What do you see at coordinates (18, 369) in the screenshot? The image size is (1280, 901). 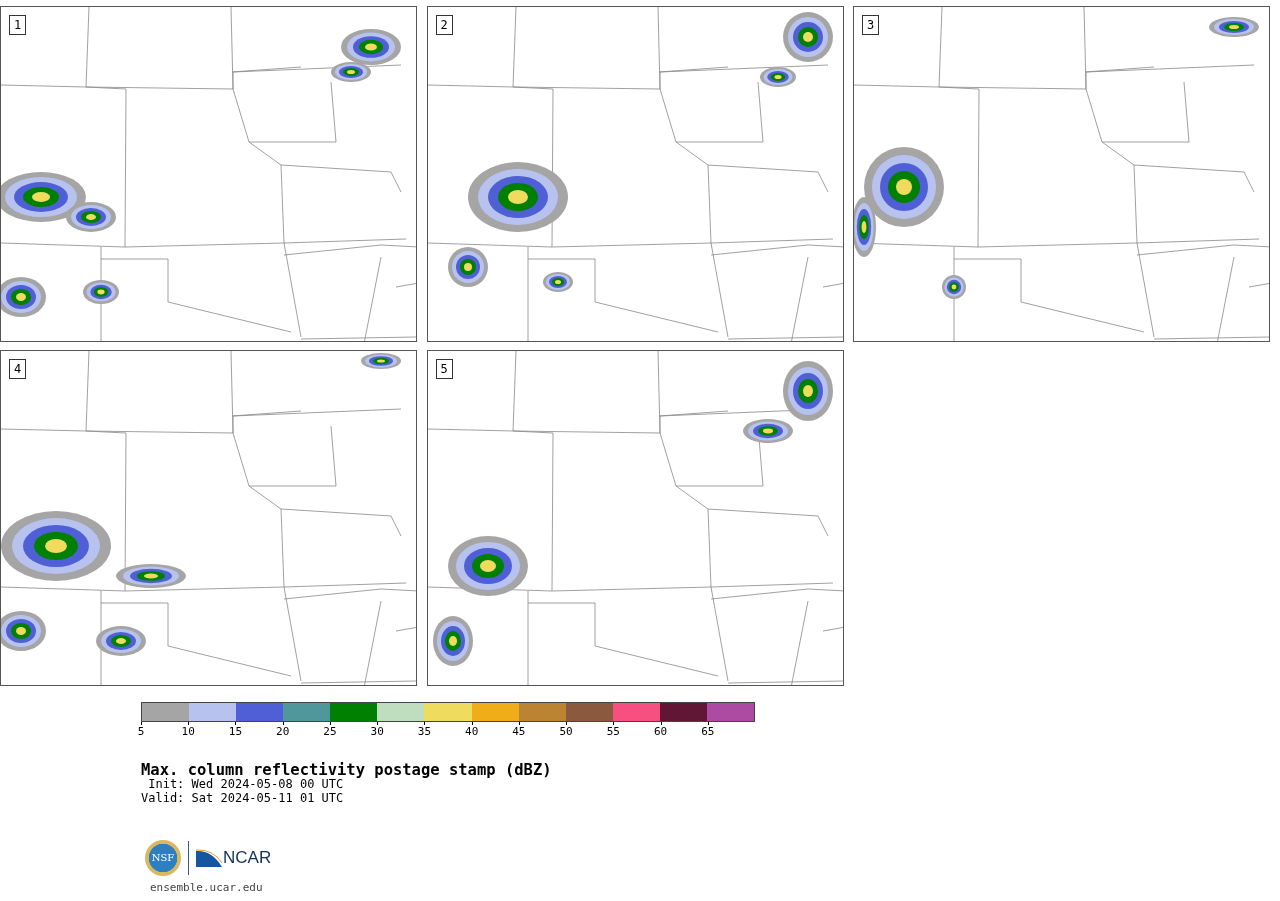 I see `panel-number: 4` at bounding box center [18, 369].